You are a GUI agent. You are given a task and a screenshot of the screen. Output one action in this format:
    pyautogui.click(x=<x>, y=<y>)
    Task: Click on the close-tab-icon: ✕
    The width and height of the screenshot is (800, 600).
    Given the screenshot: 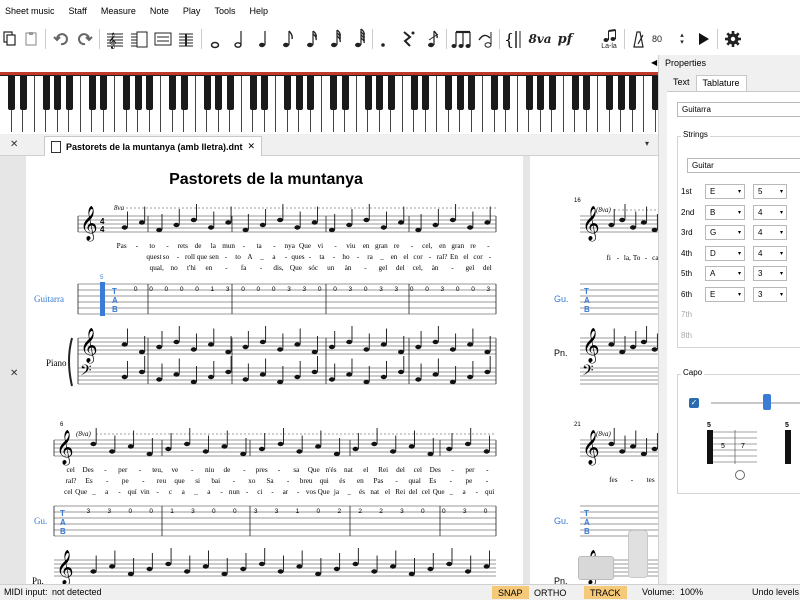 What is the action you would take?
    pyautogui.click(x=251, y=146)
    